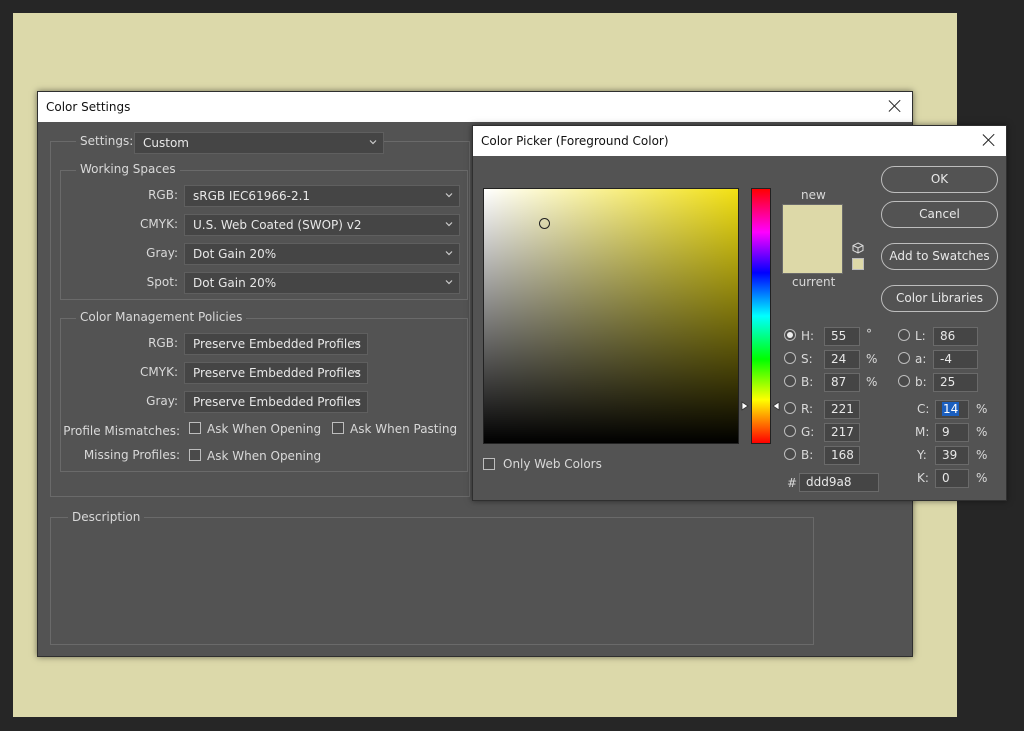 This screenshot has width=1024, height=731. Describe the element at coordinates (322, 254) in the screenshot. I see `ws-gray-dropdown: Dot Gain 20%` at that location.